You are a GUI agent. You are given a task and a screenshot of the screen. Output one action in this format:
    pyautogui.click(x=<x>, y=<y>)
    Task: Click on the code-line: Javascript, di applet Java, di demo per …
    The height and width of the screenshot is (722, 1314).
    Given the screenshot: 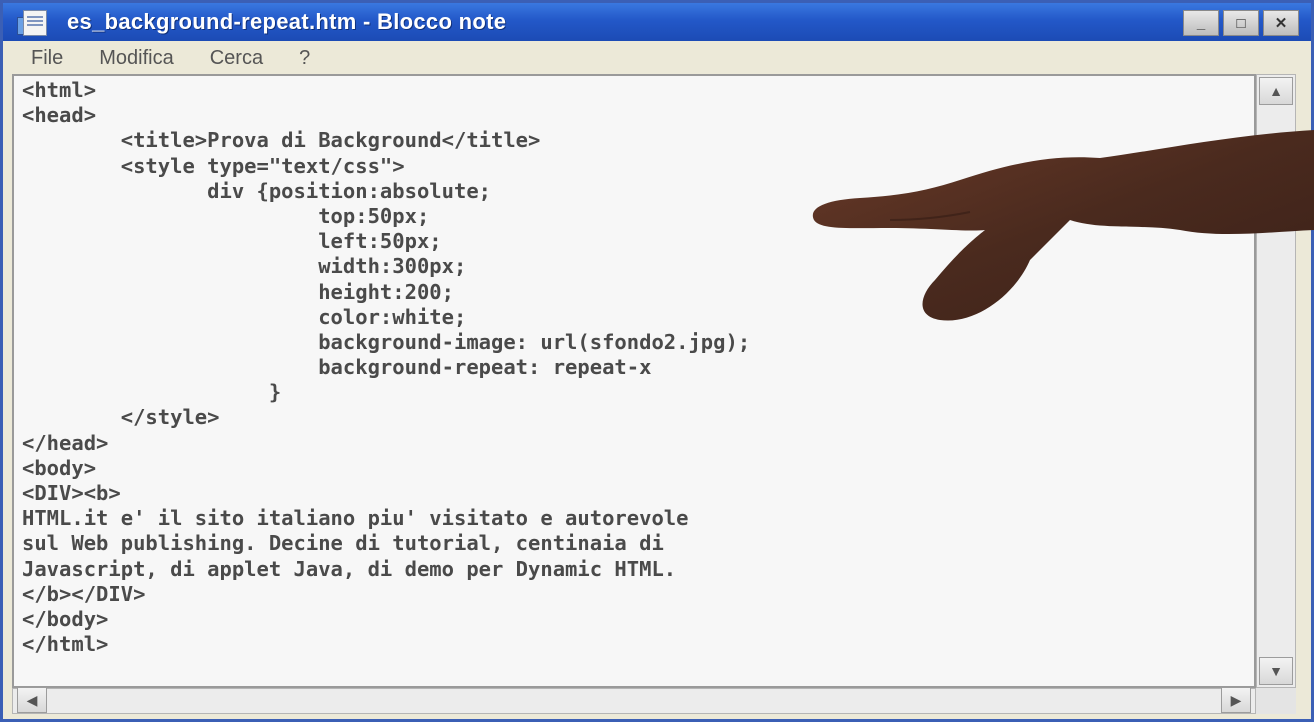 What is the action you would take?
    pyautogui.click(x=349, y=568)
    